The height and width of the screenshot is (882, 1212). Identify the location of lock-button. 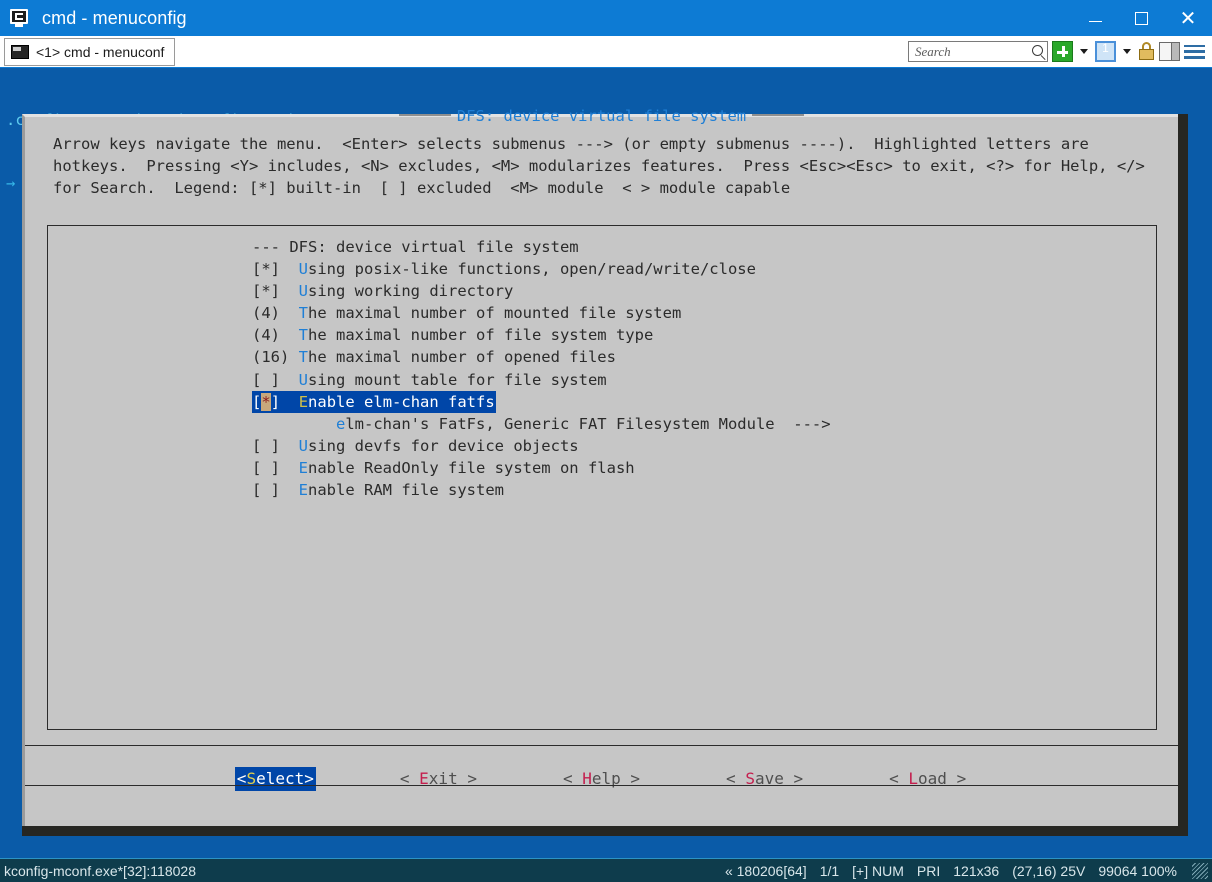
(1146, 51).